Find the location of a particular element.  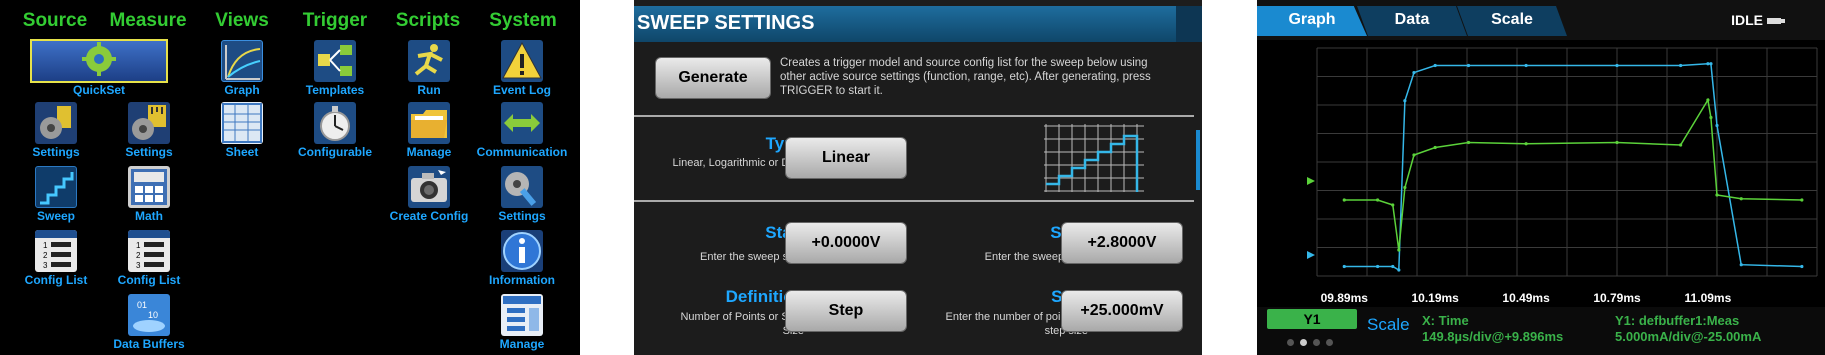

communication-button: Communication is located at coordinates (522, 130).